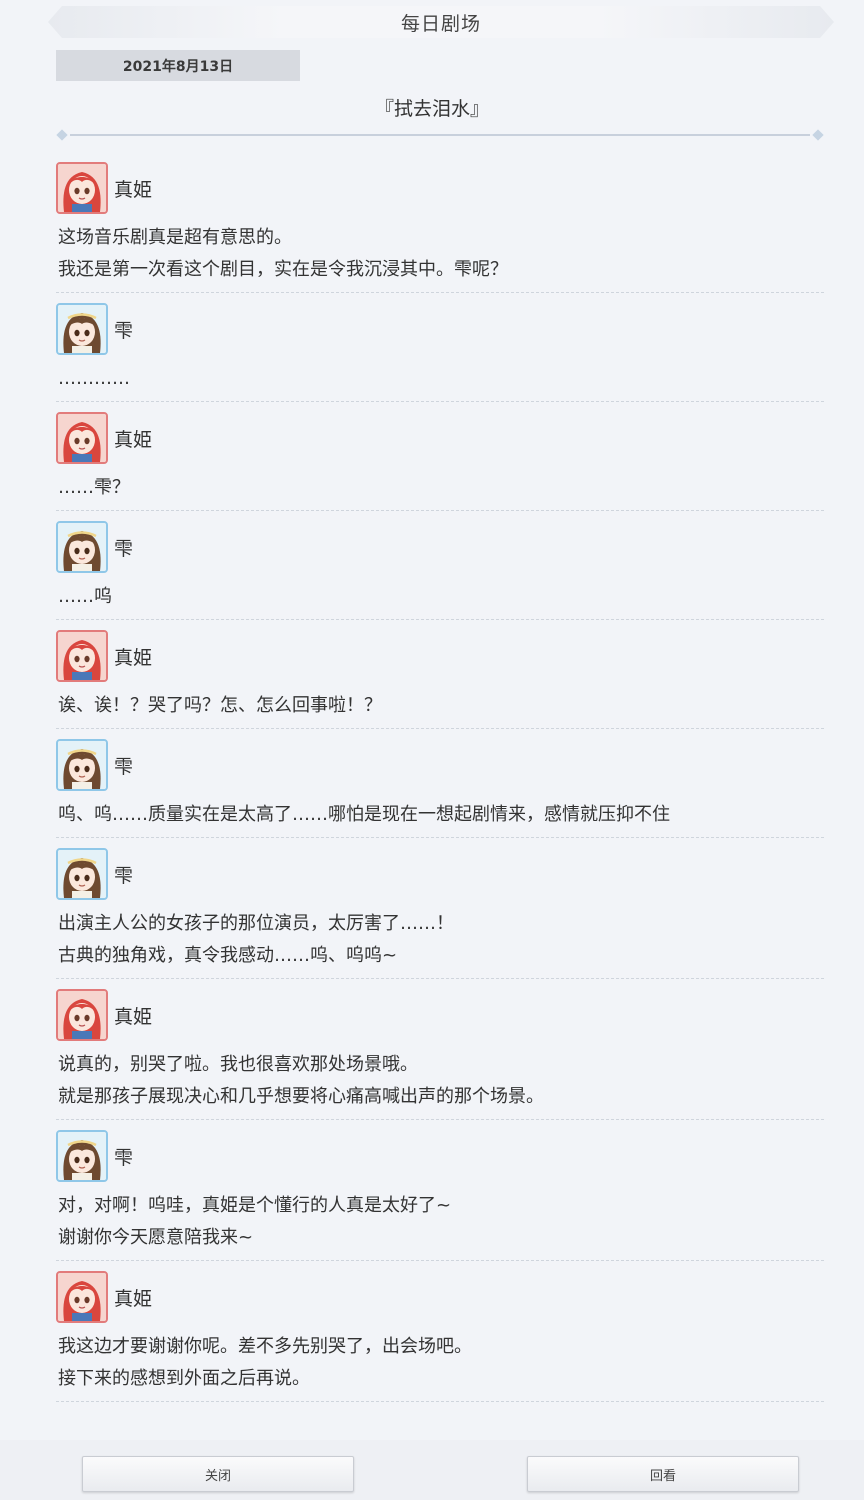  I want to click on dialog-entry: 真姫诶、诶！？哭了吗？怎、怎么回事啦！？, so click(440, 679).